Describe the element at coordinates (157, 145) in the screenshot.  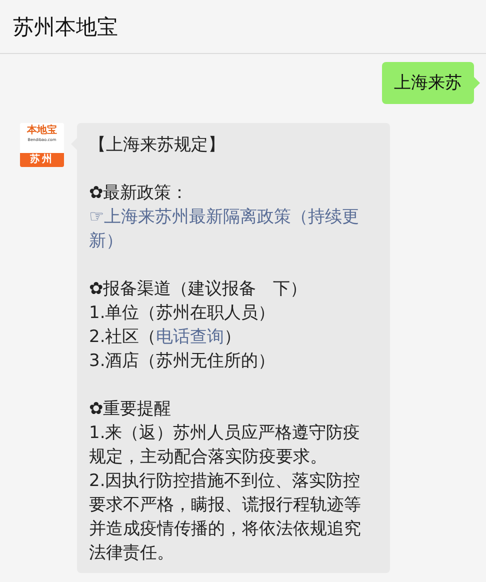
I see `message-text: 【上海来苏规定】` at that location.